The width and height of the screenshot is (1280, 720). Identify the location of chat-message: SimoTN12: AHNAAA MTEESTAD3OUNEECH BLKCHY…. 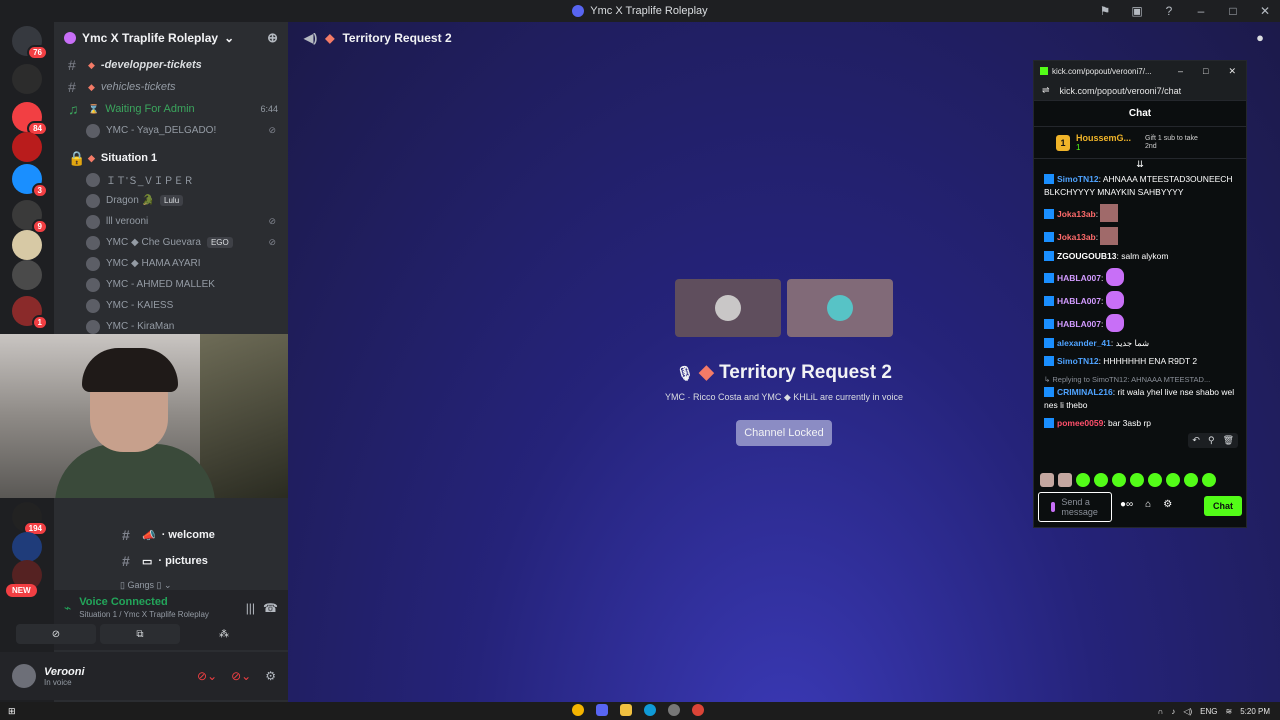
(1140, 186).